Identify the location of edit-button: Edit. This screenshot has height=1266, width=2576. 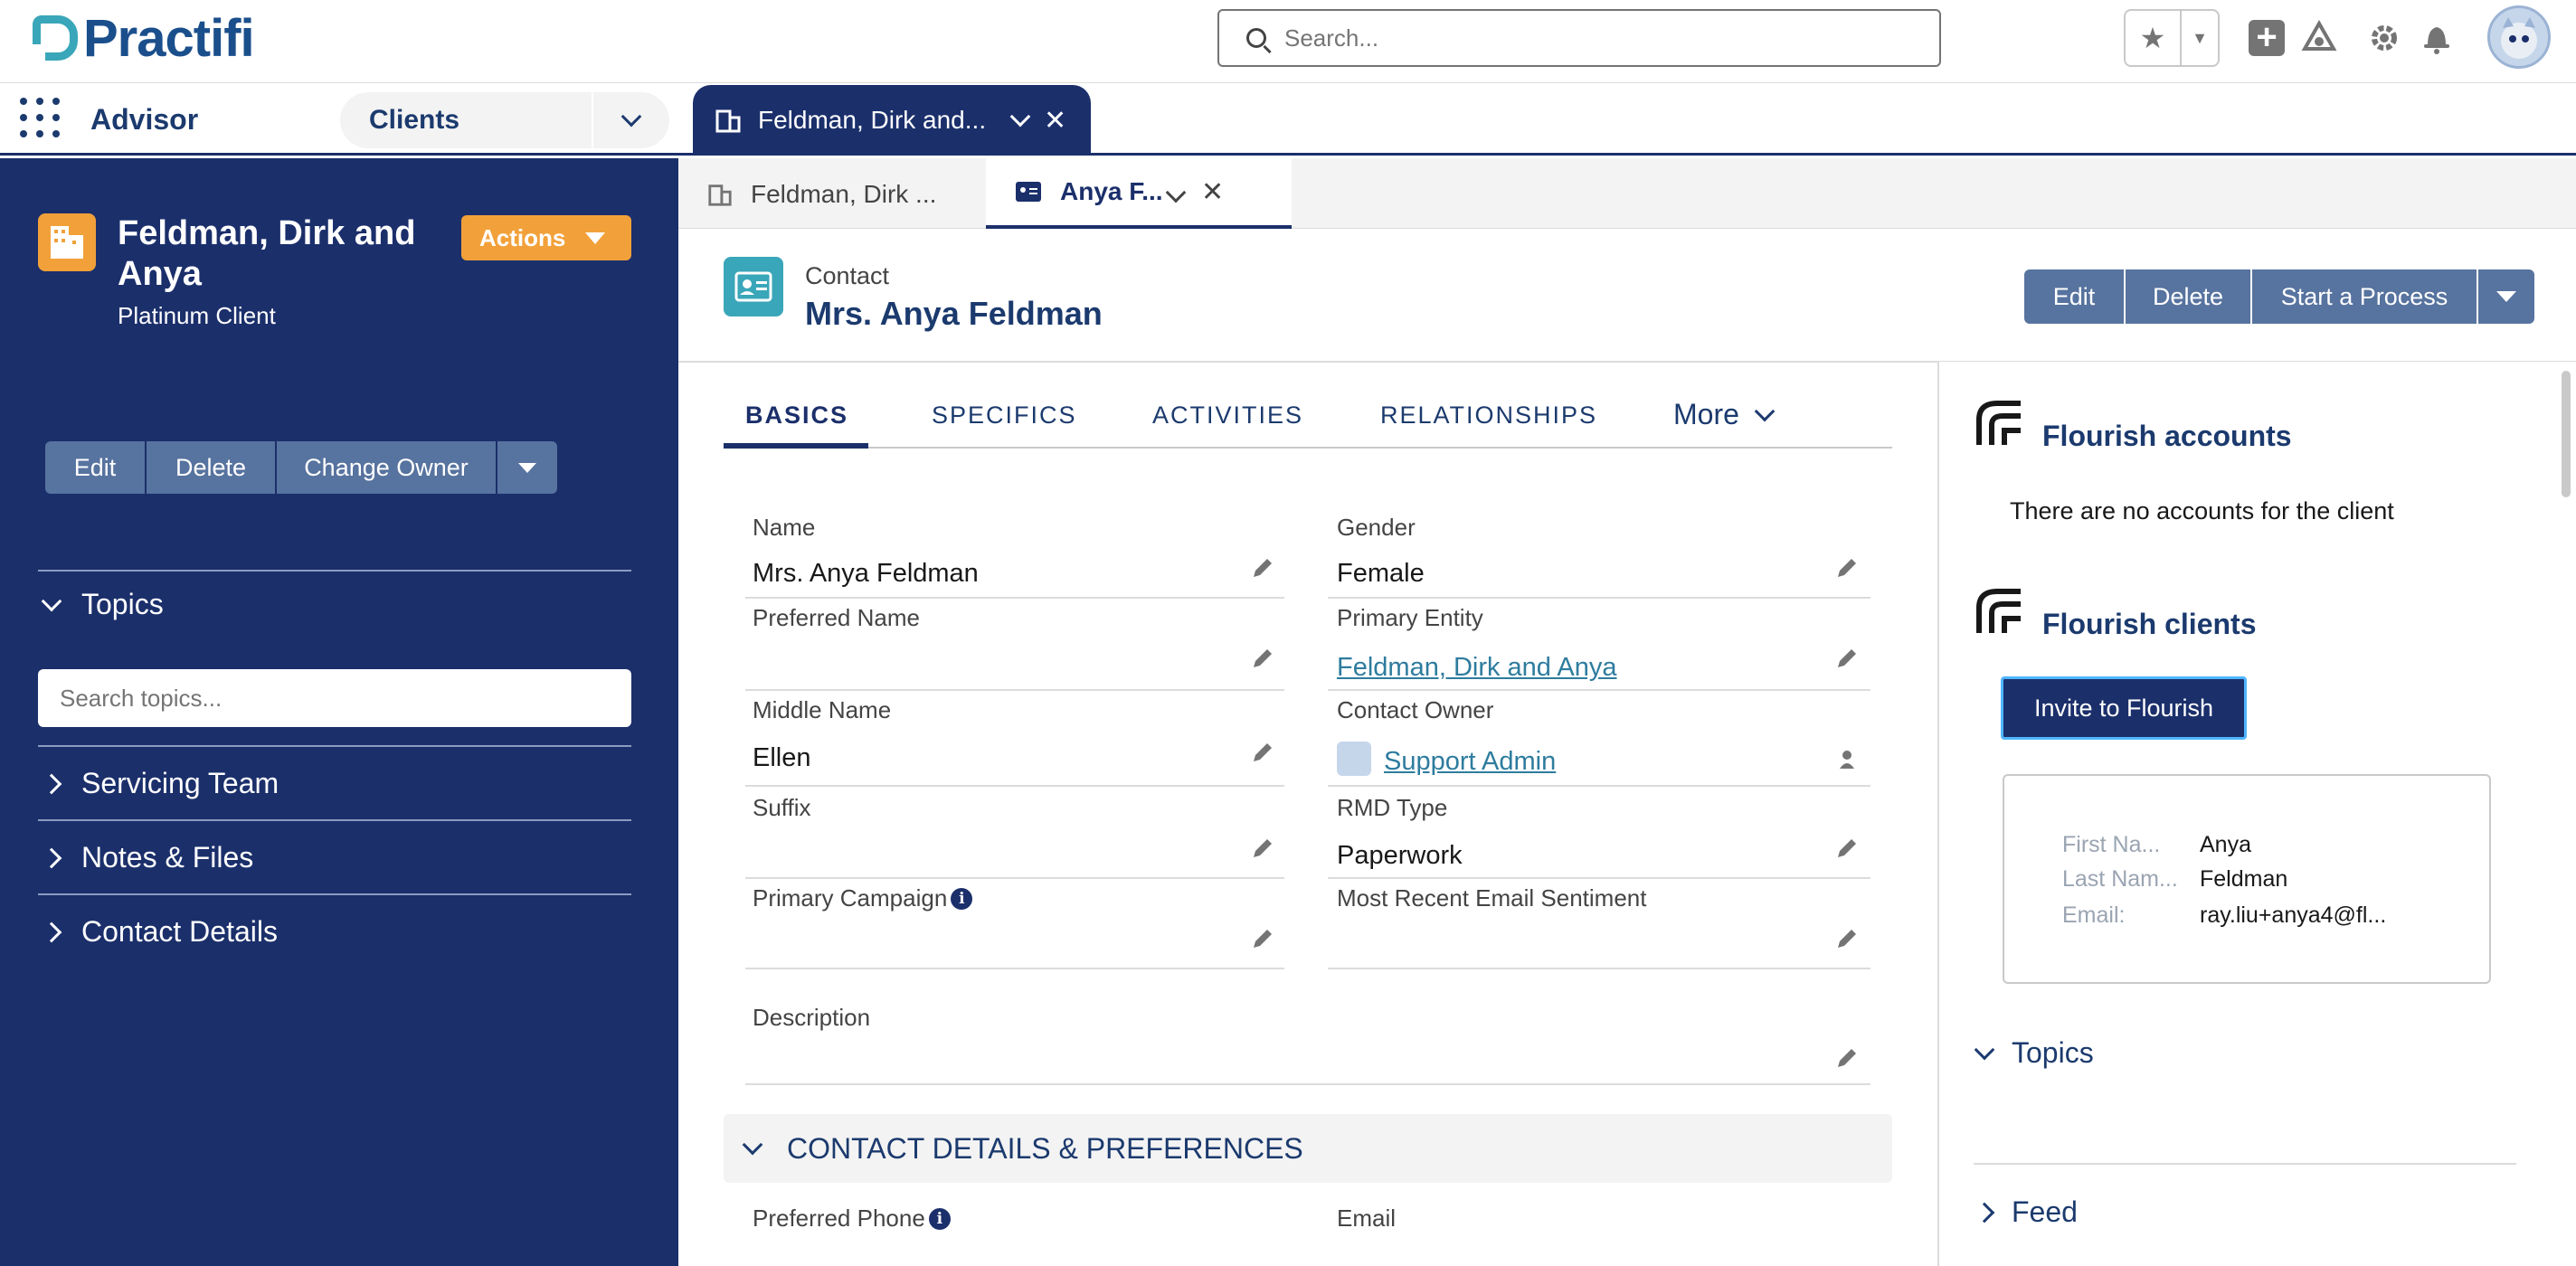
(2075, 296).